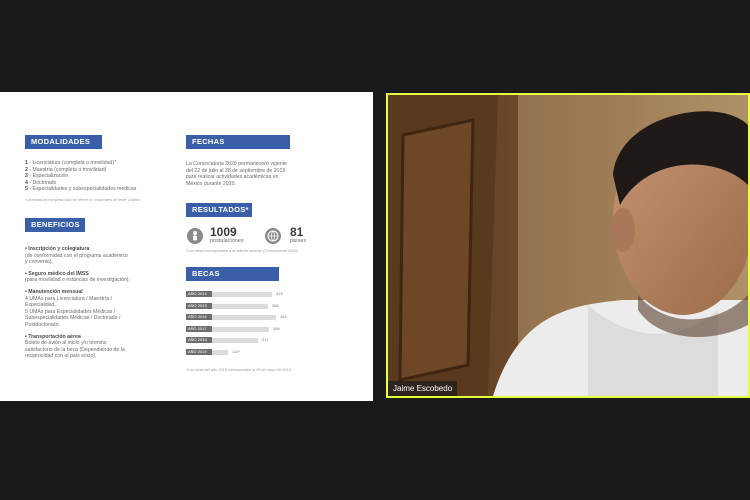  I want to click on participant-name-tag: Jaime Escobedo, so click(423, 388).